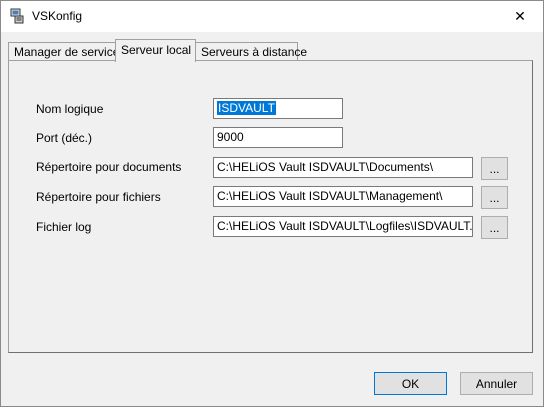  What do you see at coordinates (64, 138) in the screenshot?
I see `port-label: Port (déc.)` at bounding box center [64, 138].